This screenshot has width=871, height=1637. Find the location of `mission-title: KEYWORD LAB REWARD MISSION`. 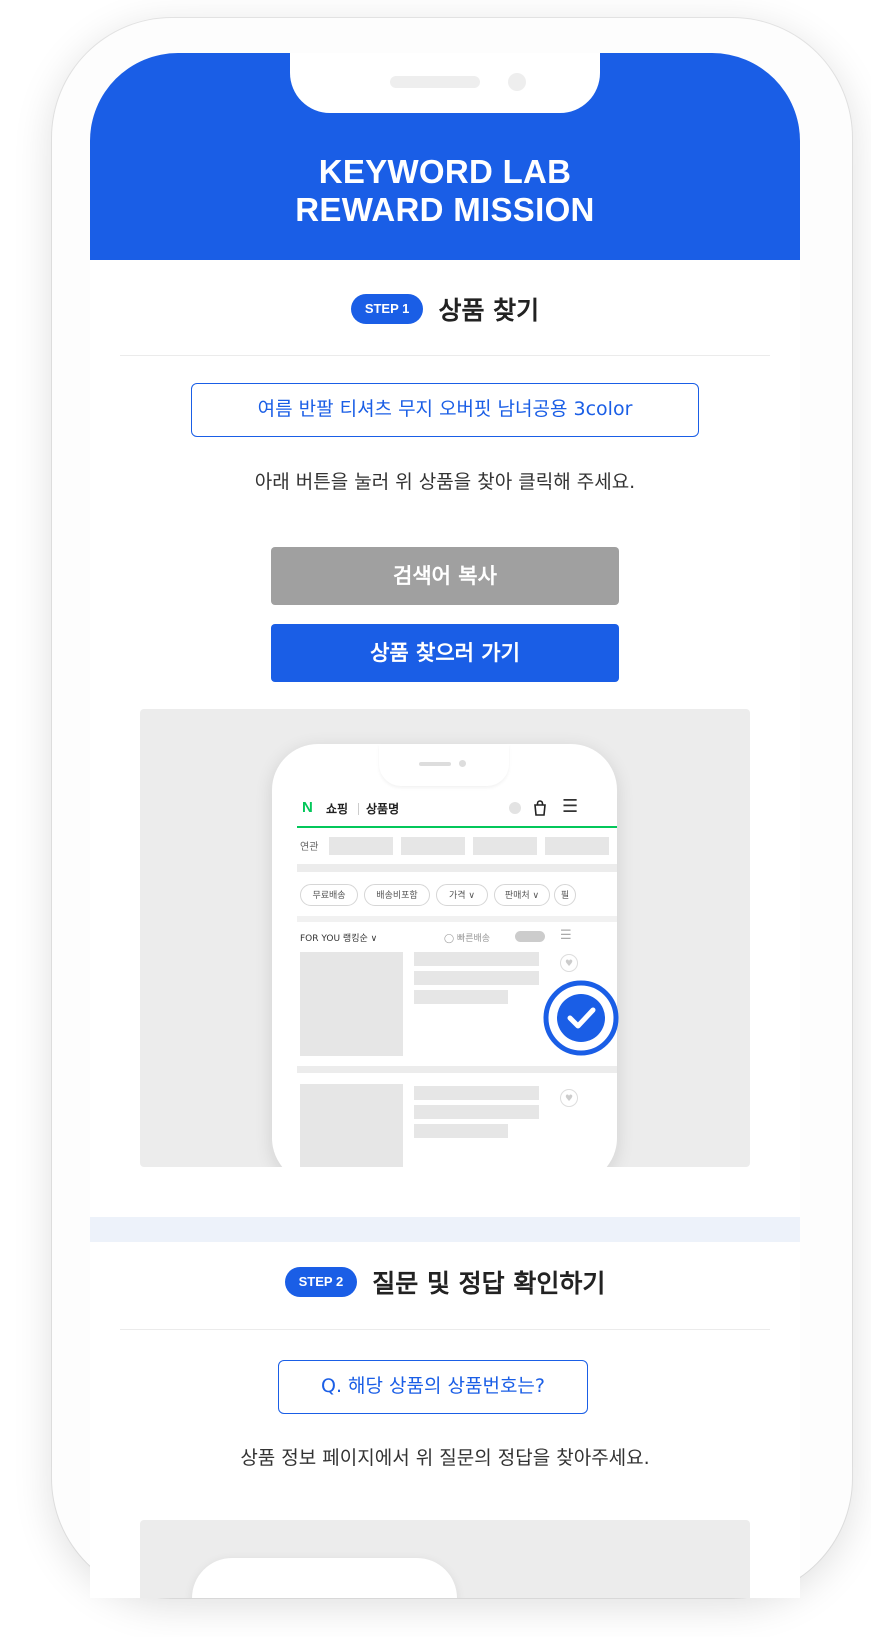

mission-title: KEYWORD LAB REWARD MISSION is located at coordinates (445, 191).